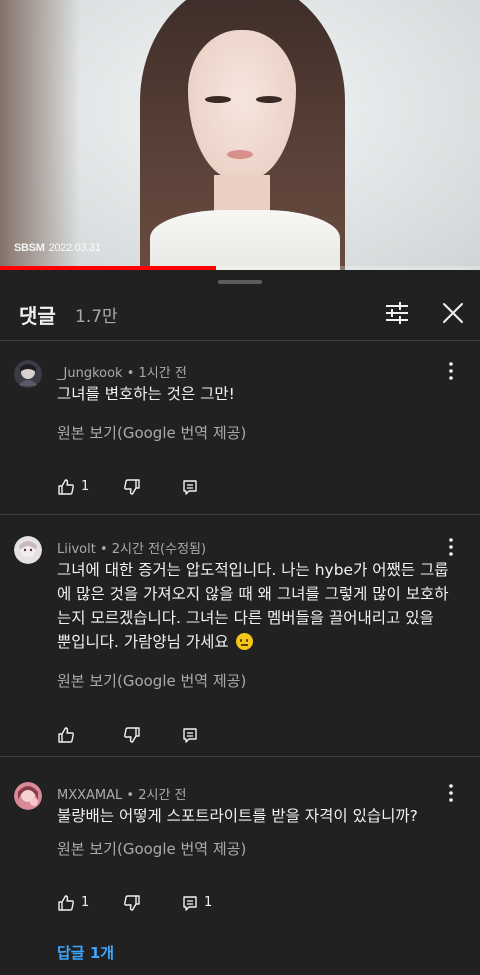 This screenshot has width=480, height=975. Describe the element at coordinates (85, 952) in the screenshot. I see `view-replies-button: 답글 1개` at that location.